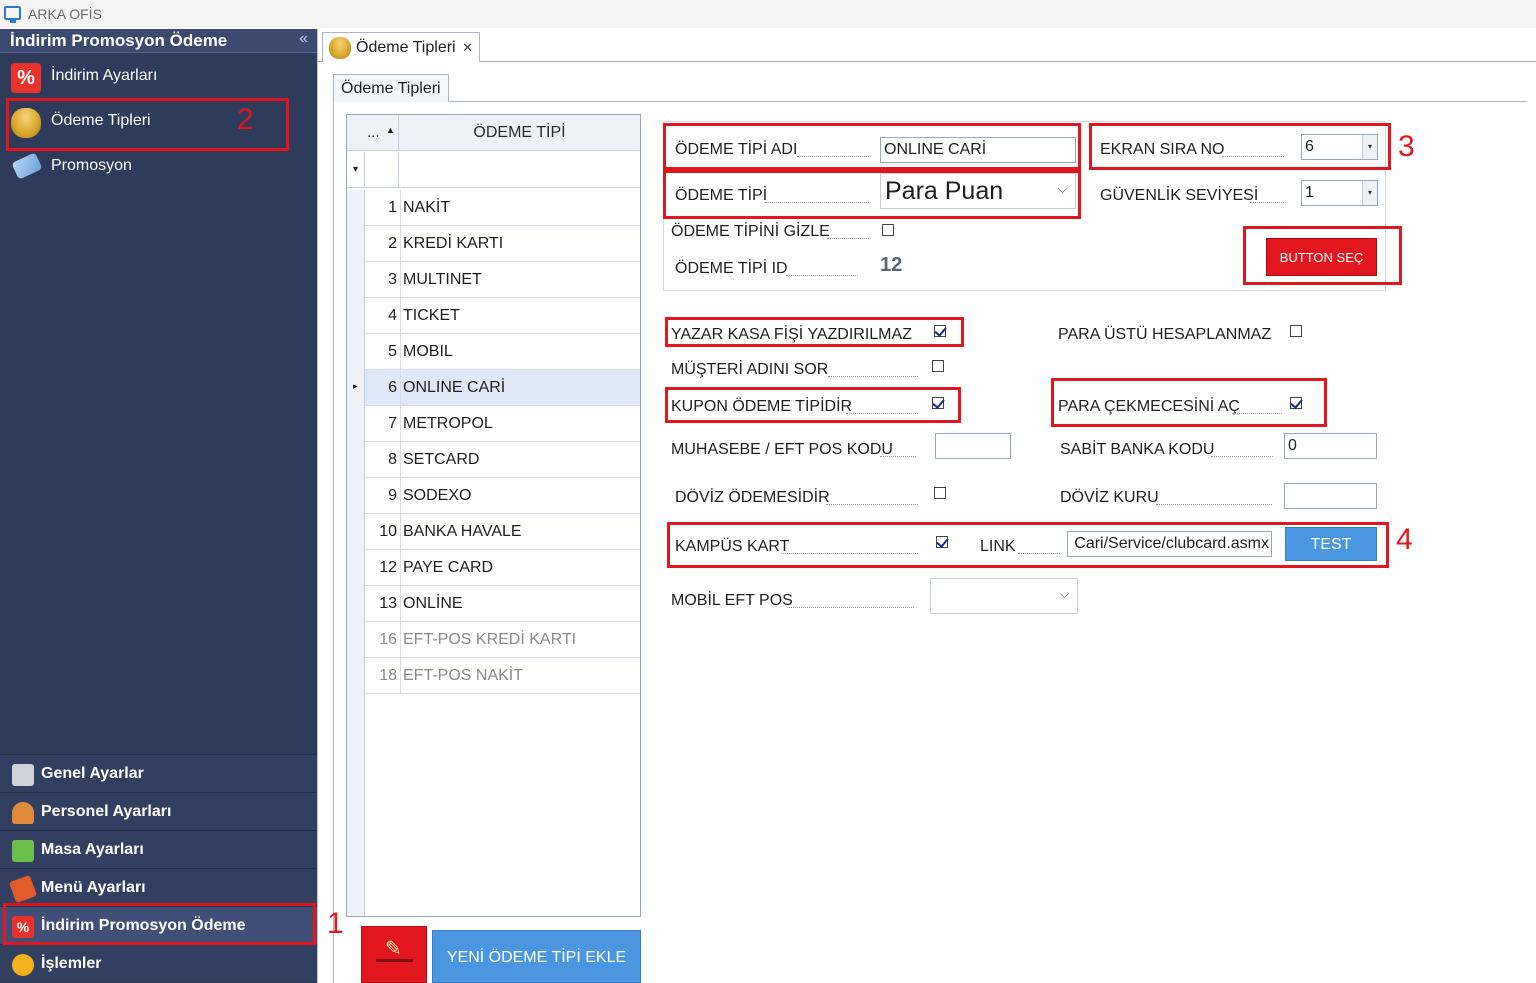 This screenshot has height=983, width=1536. Describe the element at coordinates (927, 61) in the screenshot. I see `tab-strip-divider` at that location.